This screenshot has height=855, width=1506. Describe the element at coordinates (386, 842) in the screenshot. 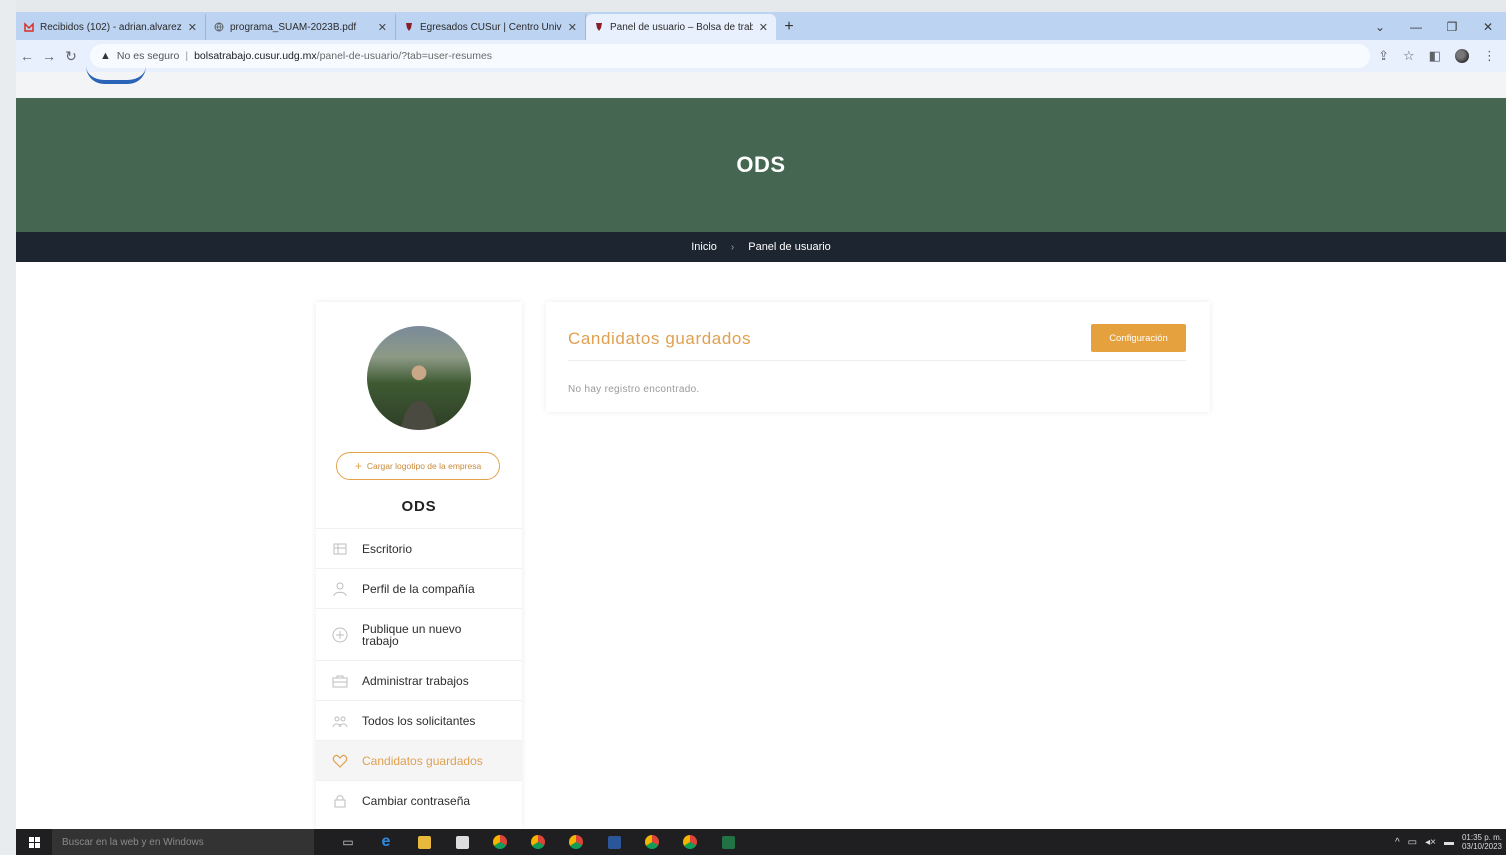

I see `edge-icon: e` at that location.